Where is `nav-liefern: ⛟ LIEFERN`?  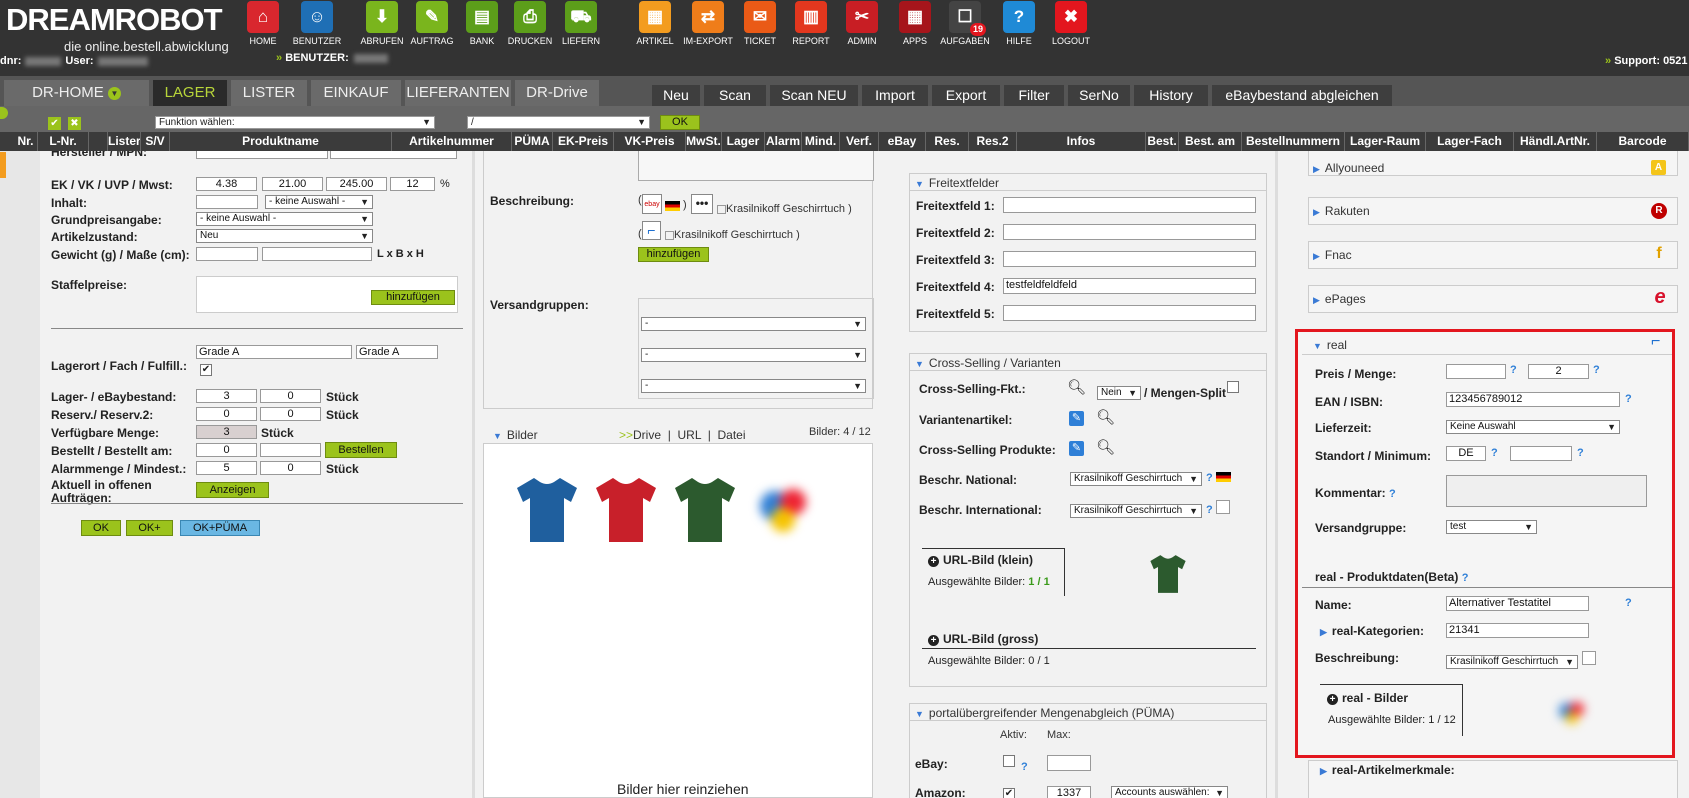 nav-liefern: ⛟ LIEFERN is located at coordinates (581, 23).